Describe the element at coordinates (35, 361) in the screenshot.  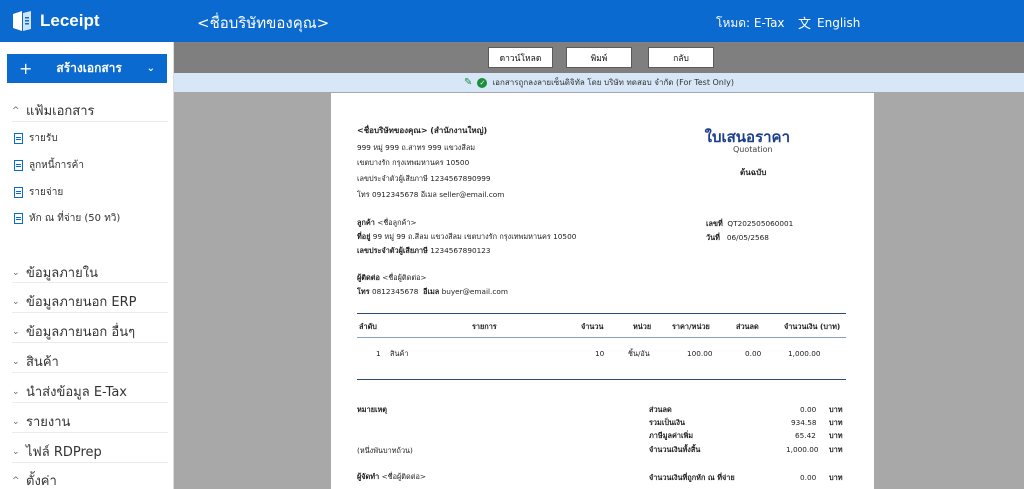
I see `sidebar-section-products: ⌄ สินค้า` at that location.